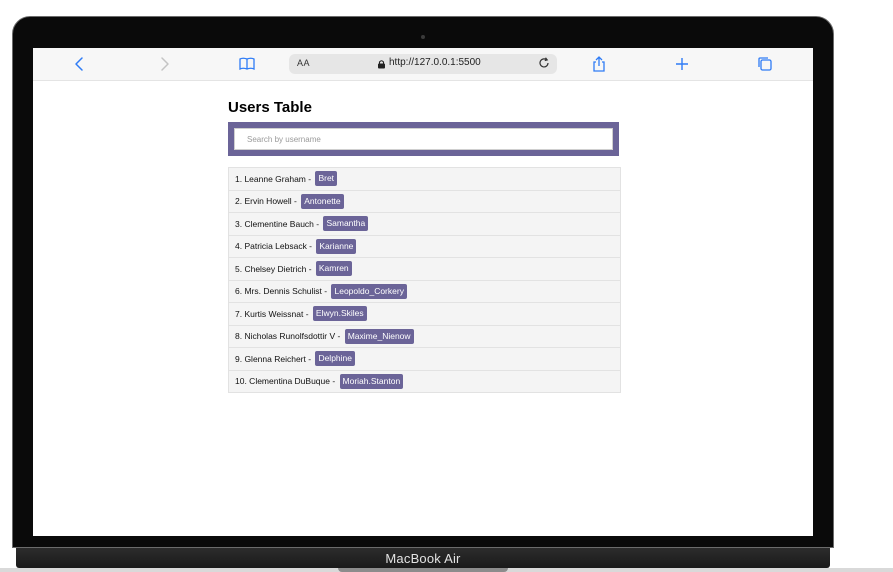  What do you see at coordinates (339, 314) in the screenshot?
I see `username-badge: Elwyn.Skiles` at bounding box center [339, 314].